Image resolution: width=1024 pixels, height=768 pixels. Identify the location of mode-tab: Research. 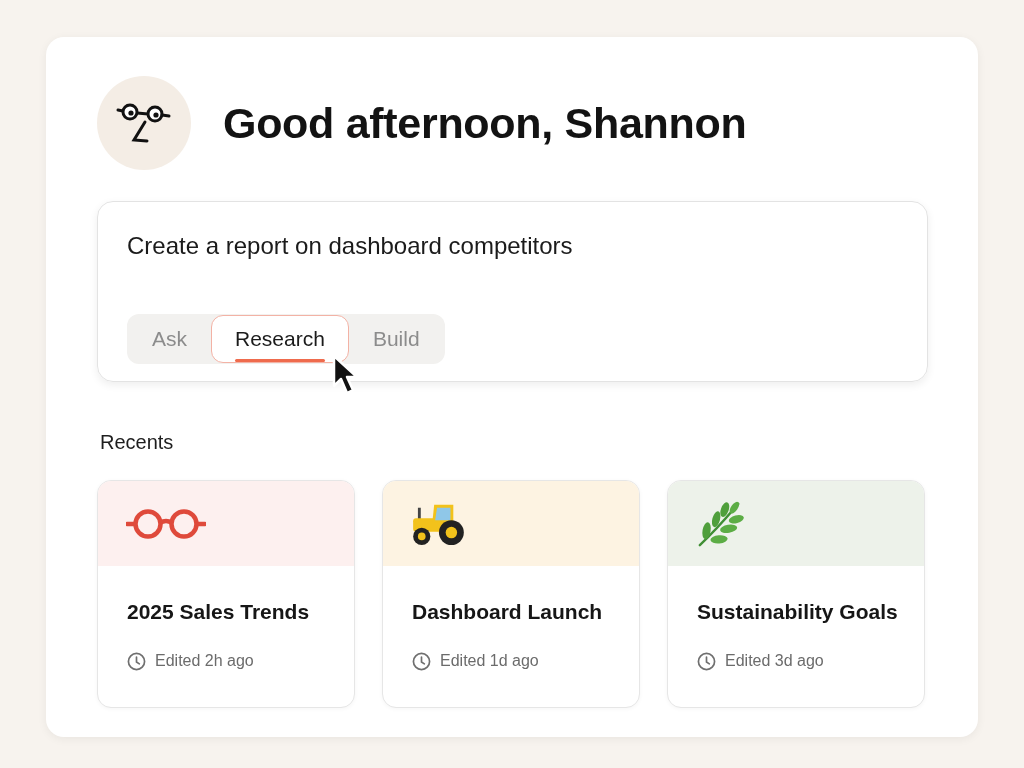
(280, 339).